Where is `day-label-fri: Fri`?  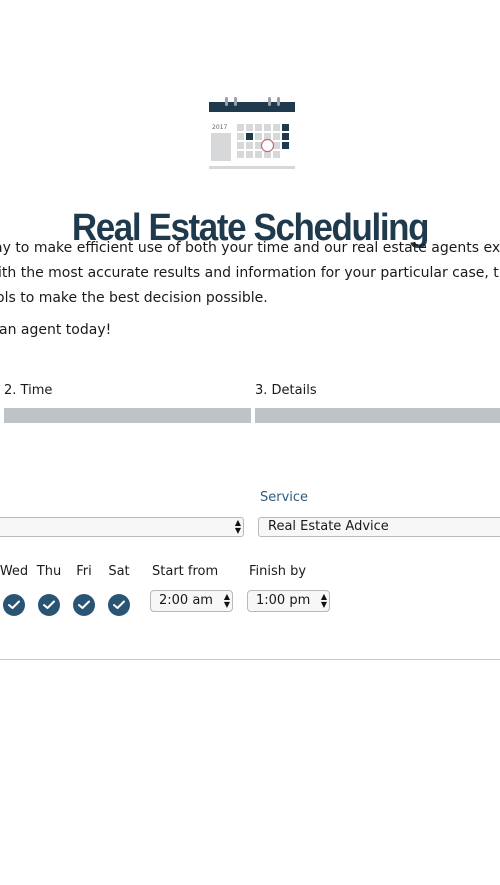
day-label-fri: Fri is located at coordinates (84, 571).